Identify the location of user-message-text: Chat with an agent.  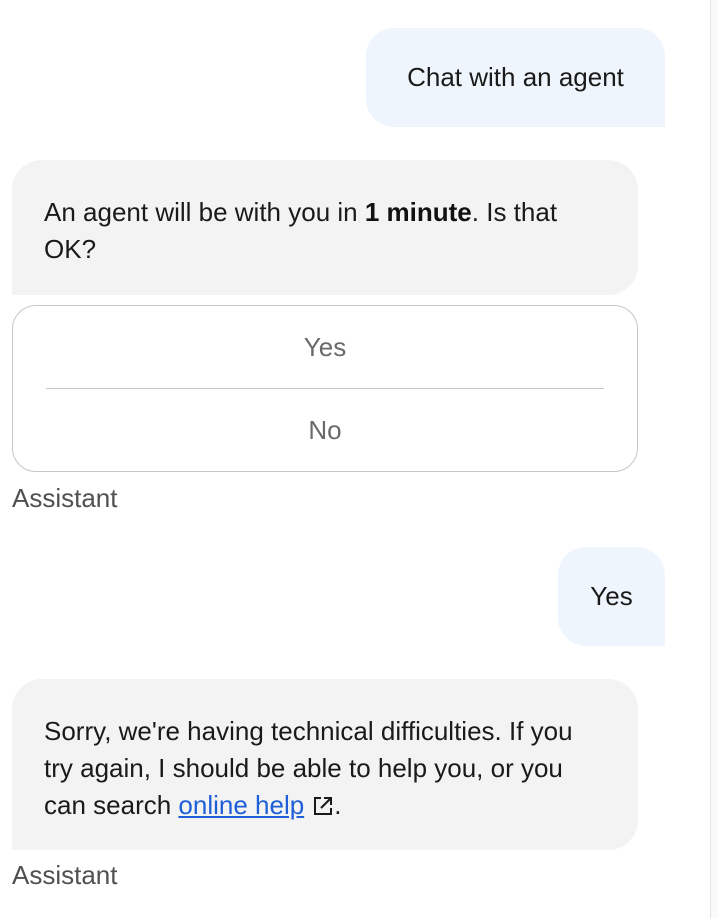
(515, 77).